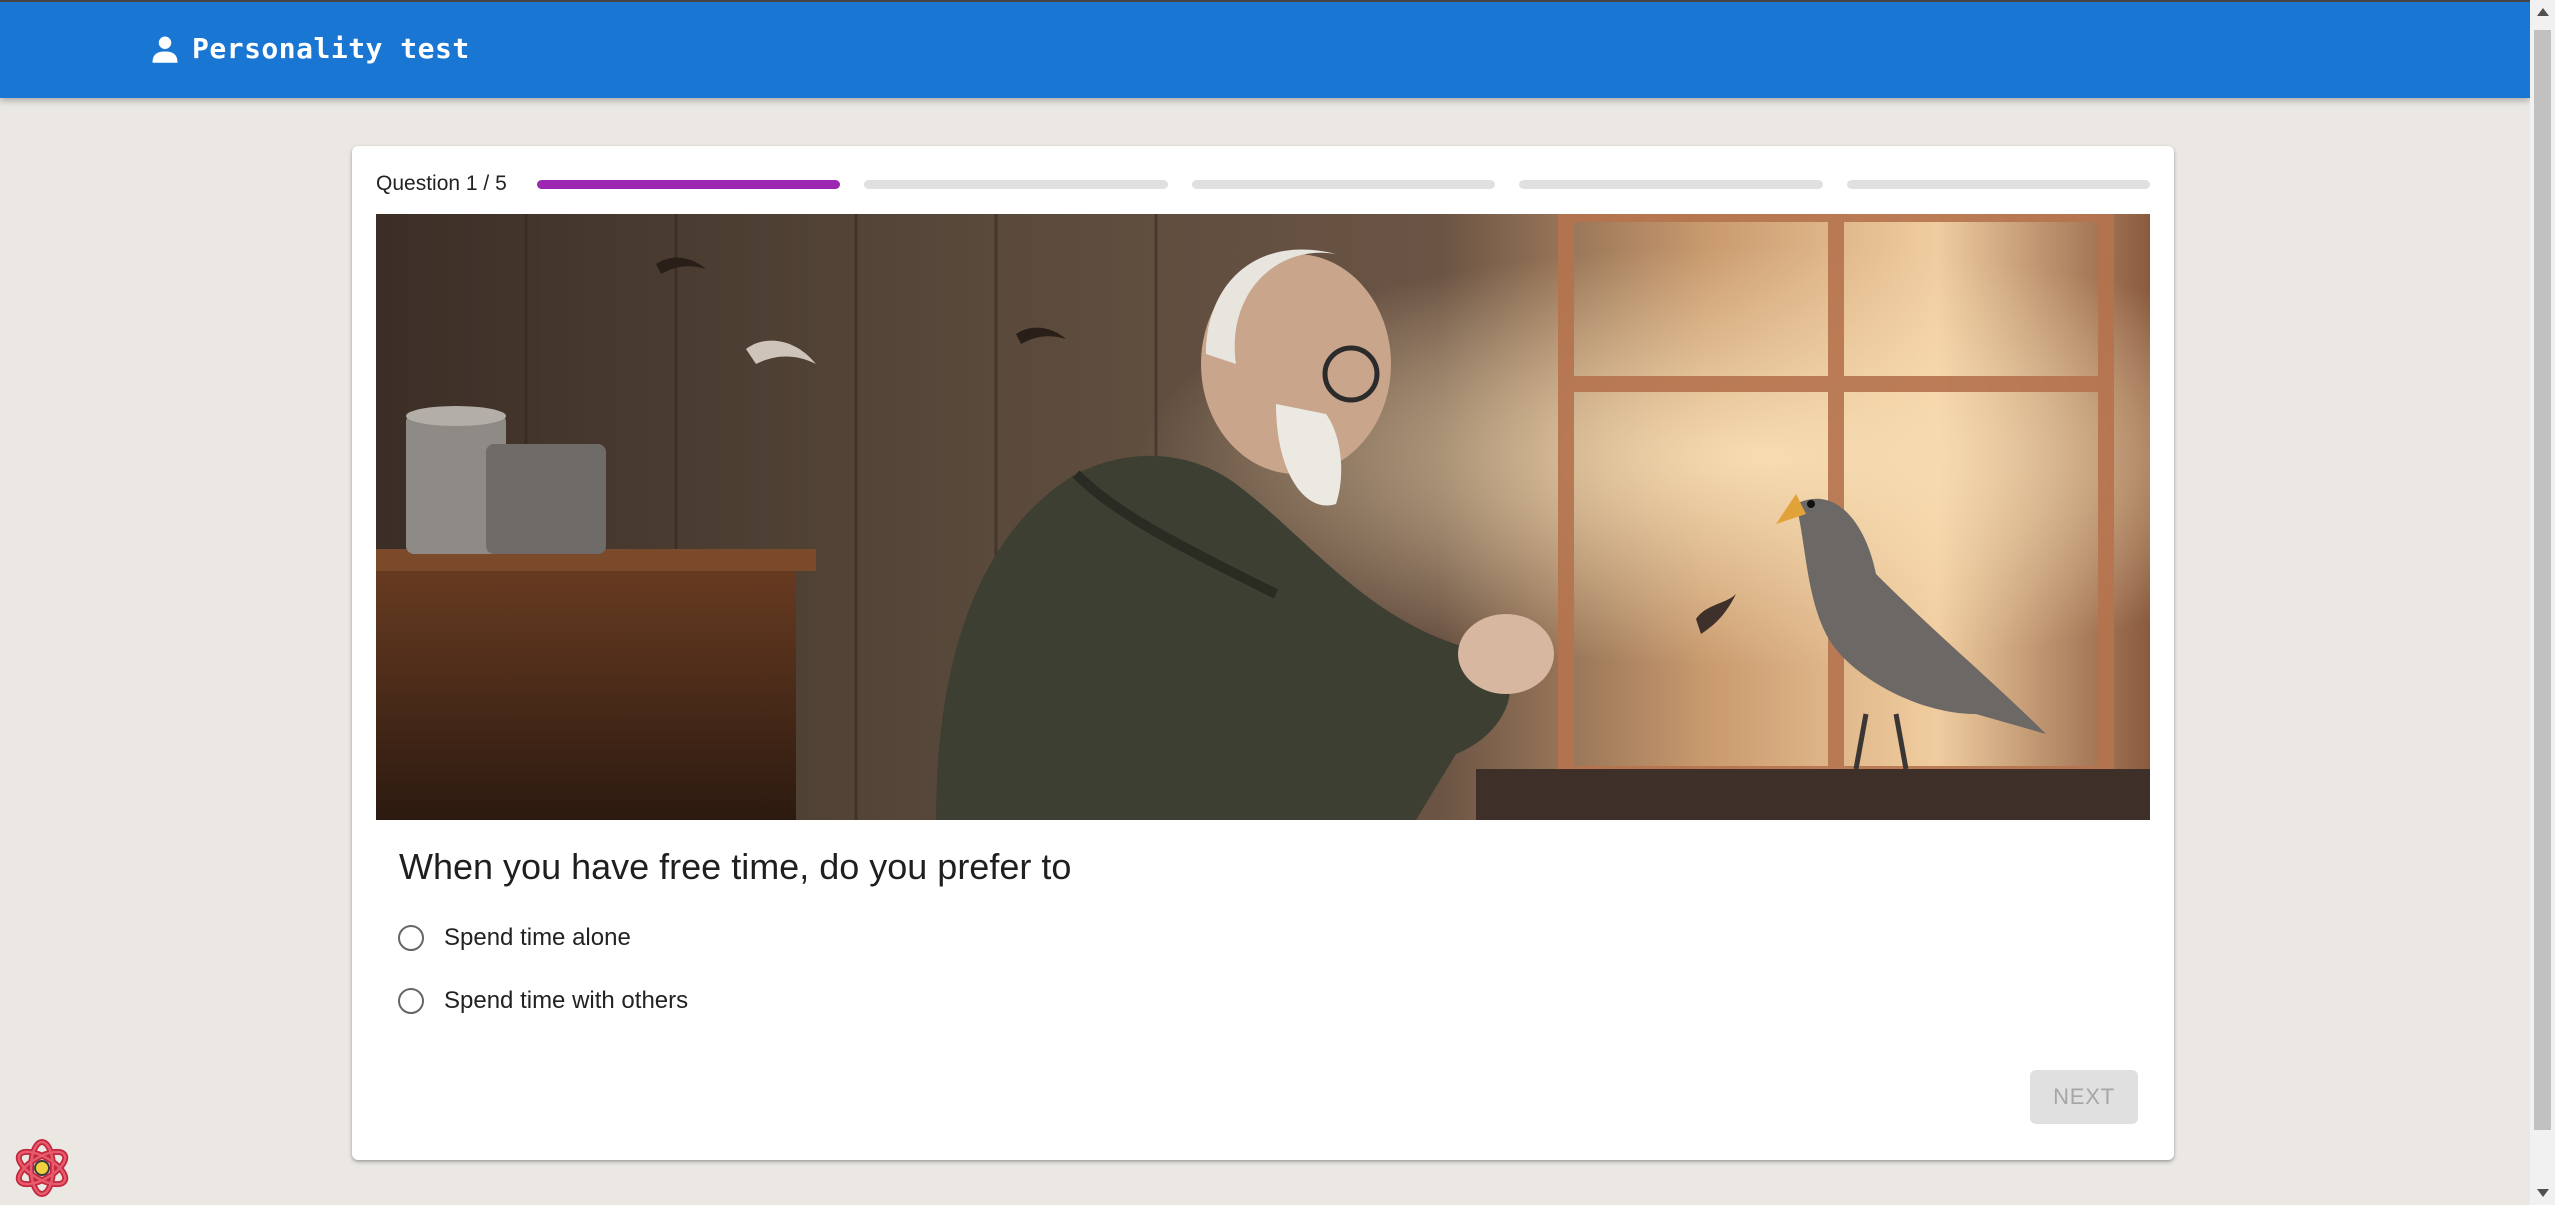 The image size is (2555, 1205). I want to click on option-others: Spend time with others, so click(543, 1001).